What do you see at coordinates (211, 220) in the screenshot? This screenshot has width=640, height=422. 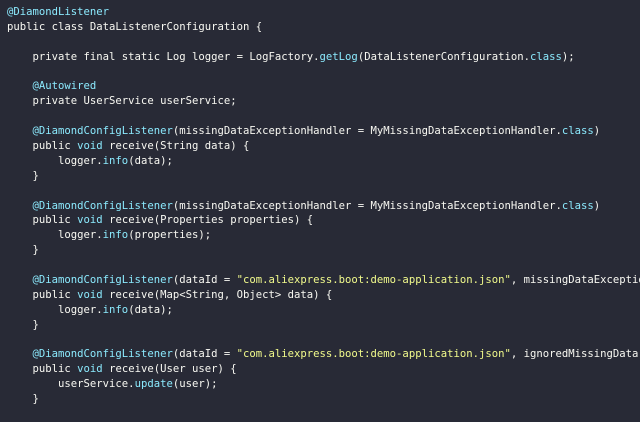 I see `code-token: receive(Properties properties) {` at bounding box center [211, 220].